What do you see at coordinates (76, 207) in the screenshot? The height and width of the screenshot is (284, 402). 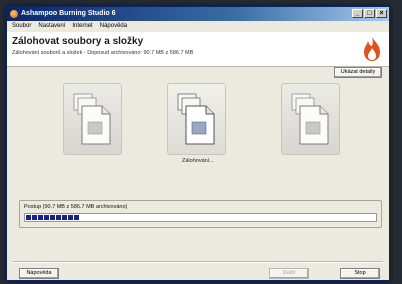 I see `progress-label: Postup (90.7 MB z 586.7 MB archivováno)` at bounding box center [76, 207].